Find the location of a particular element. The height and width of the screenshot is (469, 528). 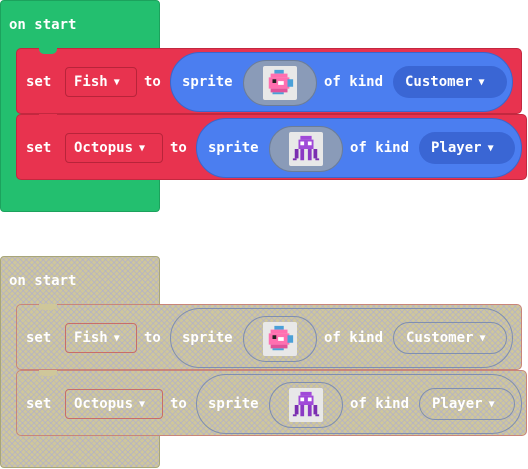

set-variable-block-disabled: set Octopus ▼ to sprite of kind Player ▼ is located at coordinates (271, 403).